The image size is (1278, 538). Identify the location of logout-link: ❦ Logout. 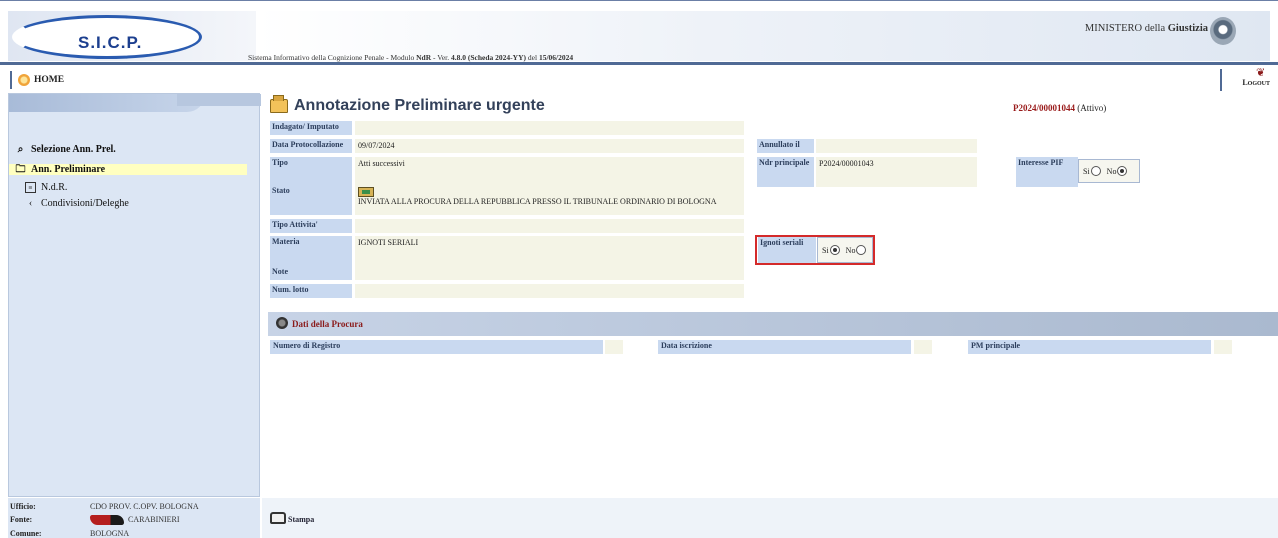
(1246, 79).